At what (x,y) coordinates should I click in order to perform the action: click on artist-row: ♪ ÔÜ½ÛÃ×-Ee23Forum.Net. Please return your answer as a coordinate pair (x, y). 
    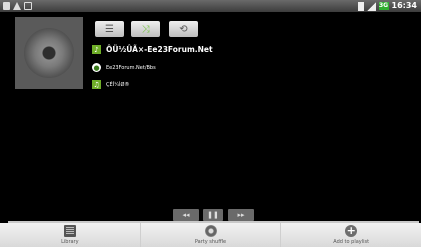
    Looking at the image, I should click on (152, 49).